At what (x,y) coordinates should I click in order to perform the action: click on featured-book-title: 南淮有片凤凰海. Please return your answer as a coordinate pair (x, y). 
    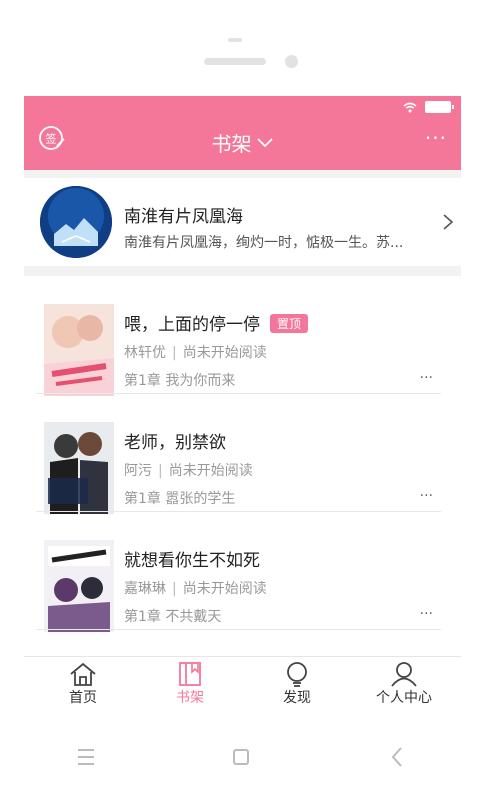
    Looking at the image, I should click on (183, 217).